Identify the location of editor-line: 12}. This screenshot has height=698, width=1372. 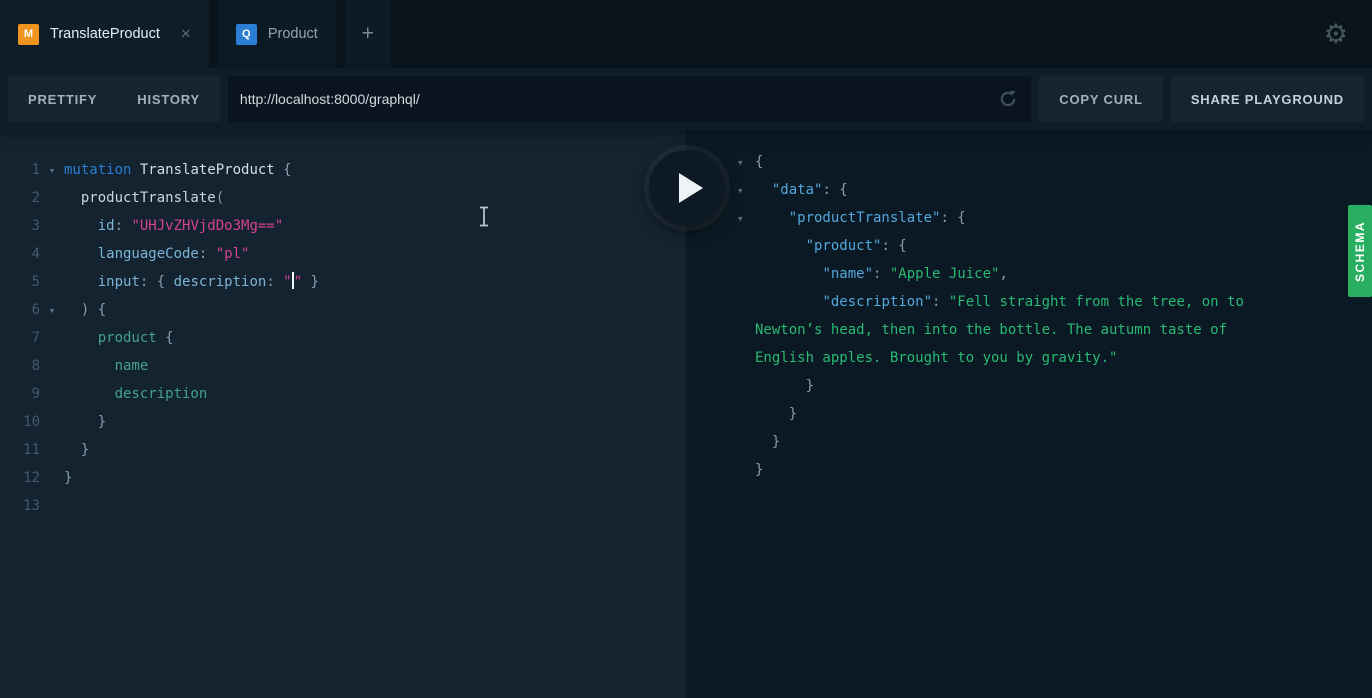
(343, 478).